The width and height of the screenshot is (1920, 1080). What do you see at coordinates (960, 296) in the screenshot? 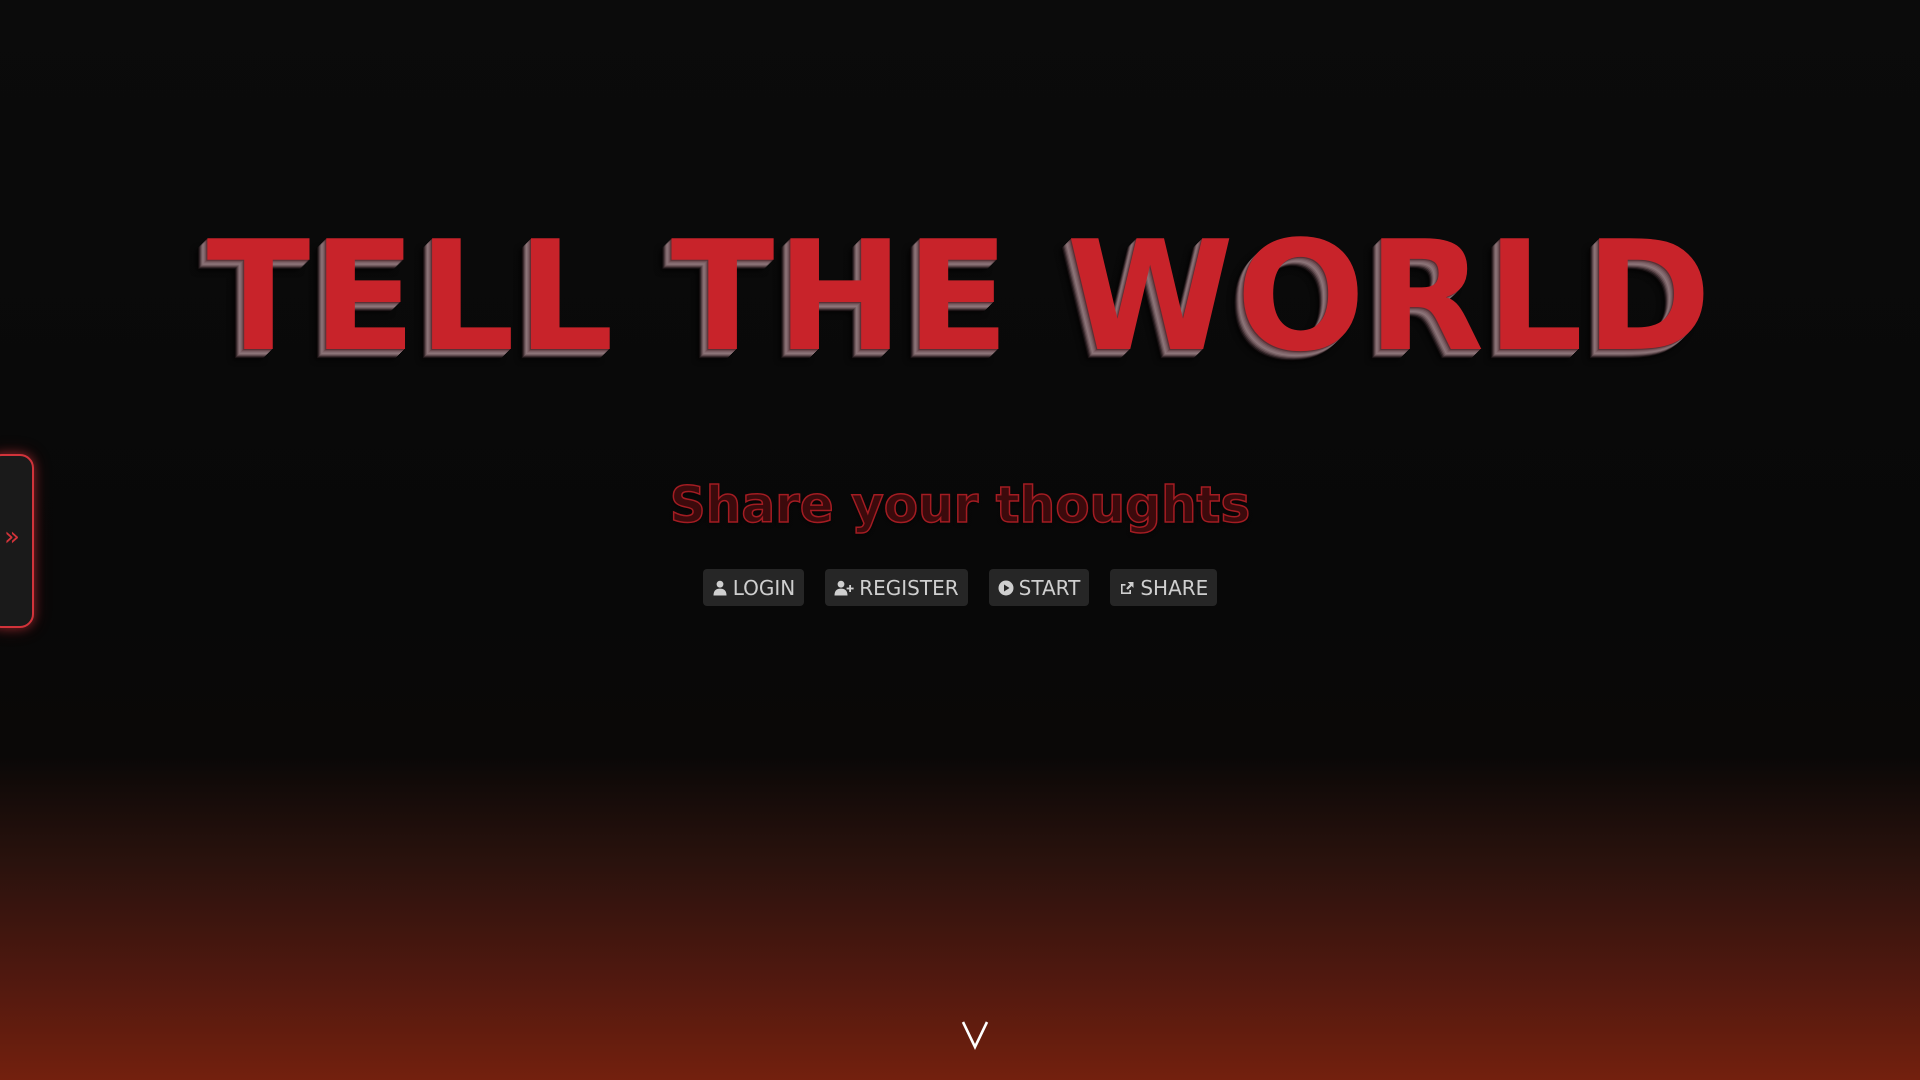
I see `hero-title: TELL THE WORLD` at bounding box center [960, 296].